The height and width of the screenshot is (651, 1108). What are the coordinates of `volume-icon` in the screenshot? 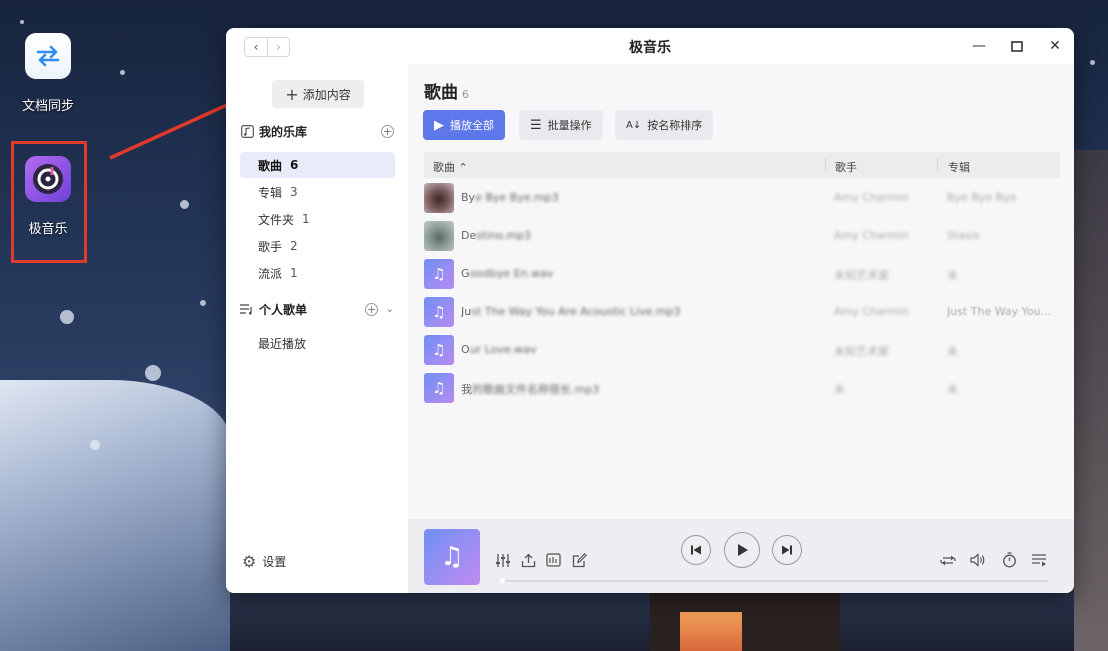 It's located at (978, 560).